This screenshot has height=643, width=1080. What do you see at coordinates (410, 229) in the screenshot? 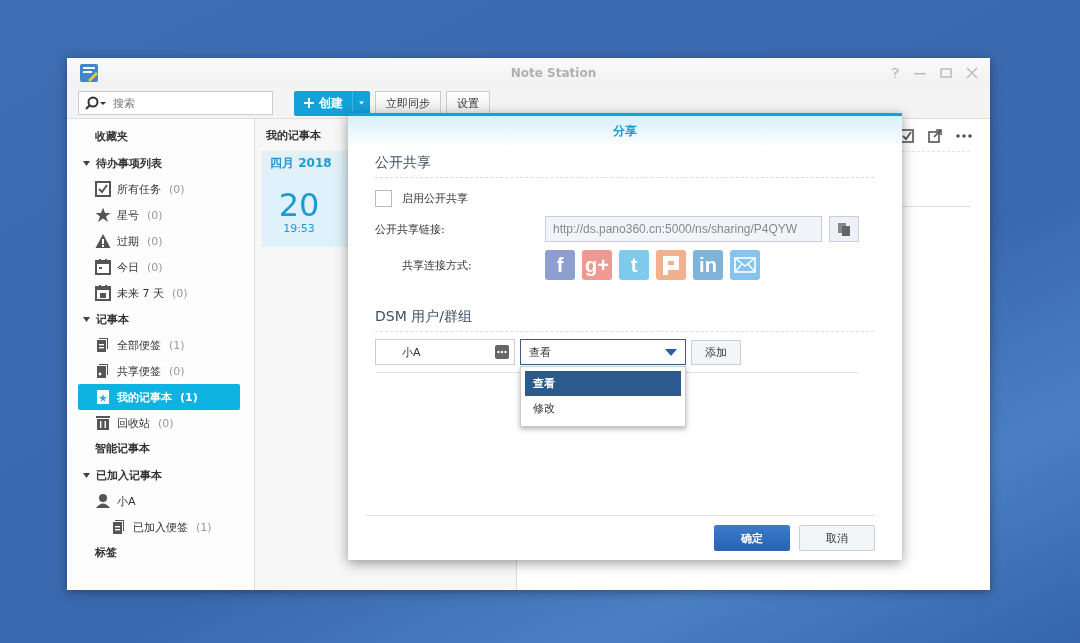
I see `field-label: 公开共享链接:` at bounding box center [410, 229].